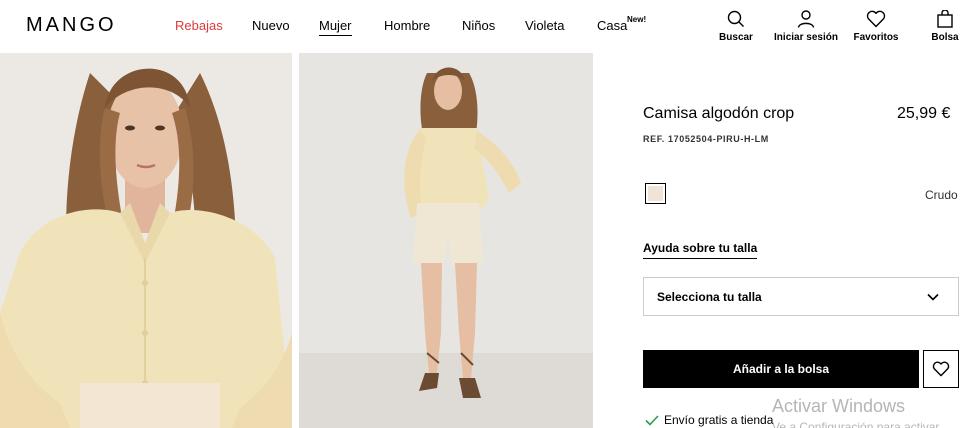 The image size is (971, 428). Describe the element at coordinates (637, 19) in the screenshot. I see `new-badge: New!` at that location.